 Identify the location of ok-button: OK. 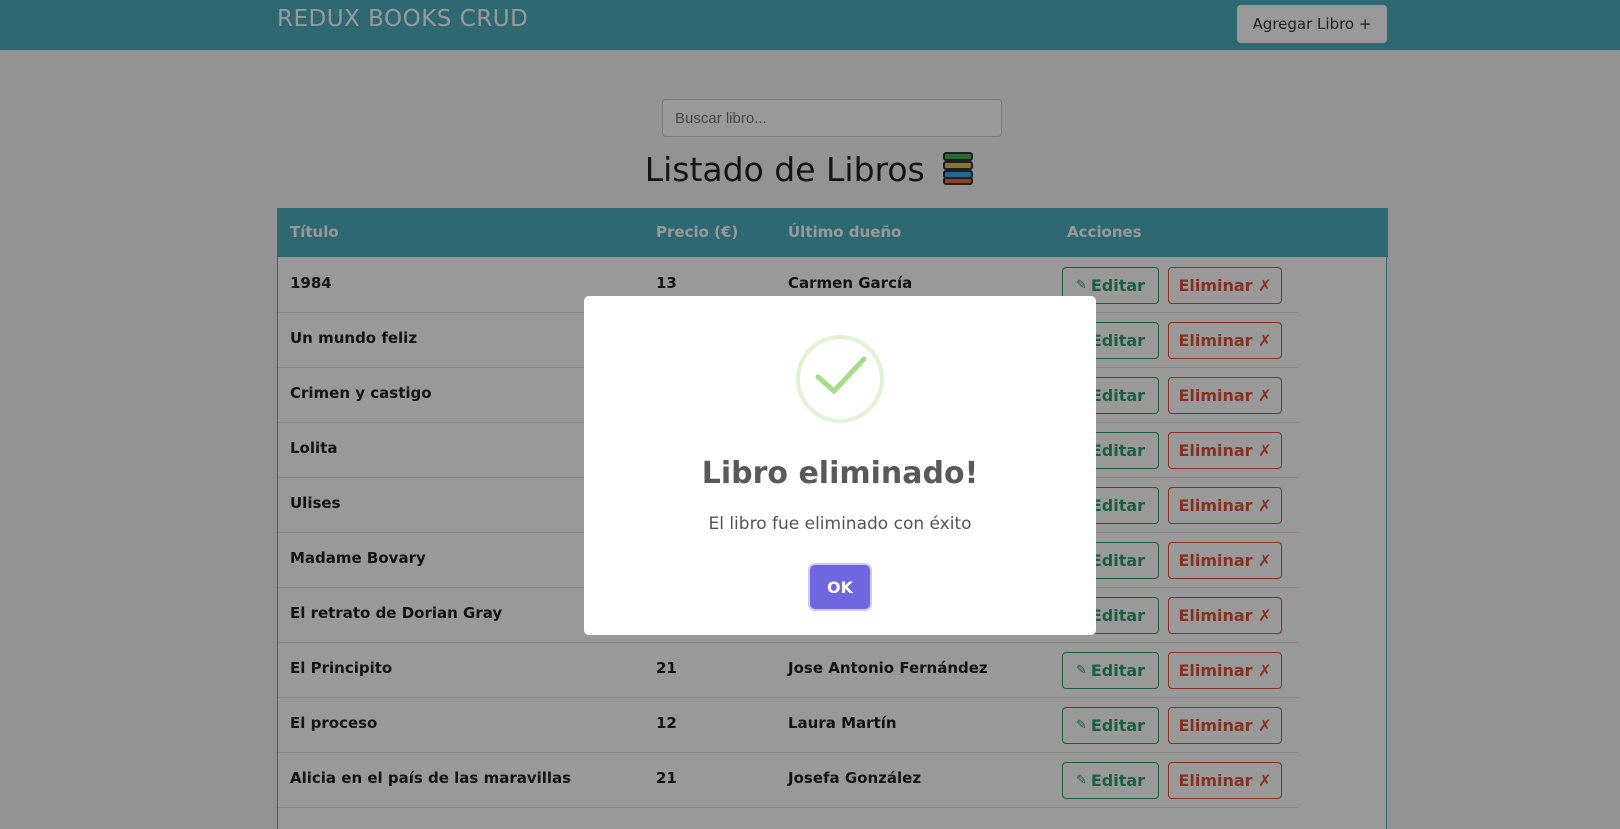
(840, 587).